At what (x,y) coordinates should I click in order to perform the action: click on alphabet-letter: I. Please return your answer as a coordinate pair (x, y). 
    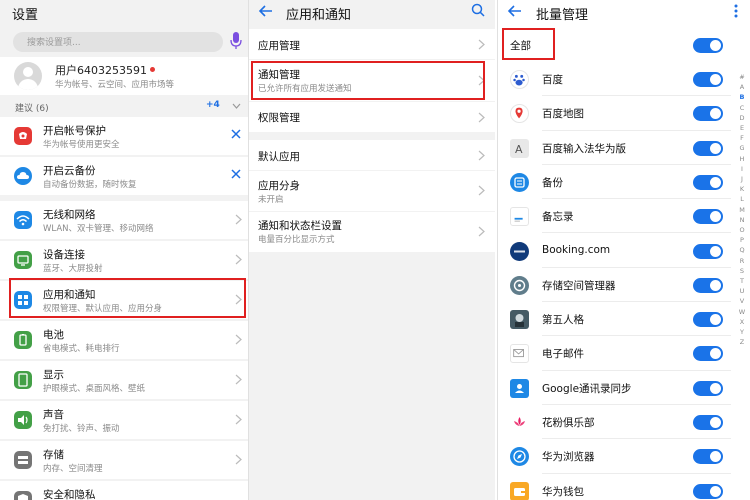
    Looking at the image, I should click on (742, 169).